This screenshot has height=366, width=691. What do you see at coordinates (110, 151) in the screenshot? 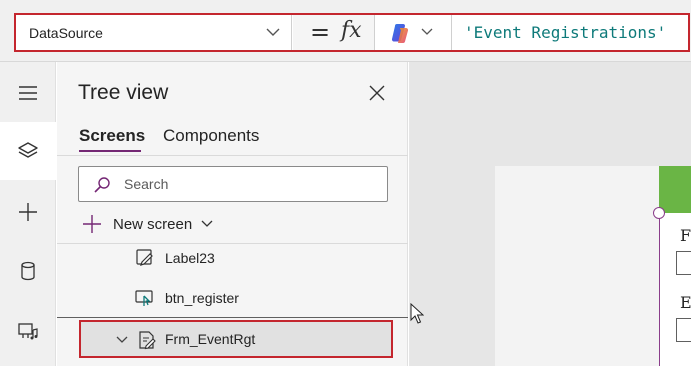
I see `active-tab-indicator` at bounding box center [110, 151].